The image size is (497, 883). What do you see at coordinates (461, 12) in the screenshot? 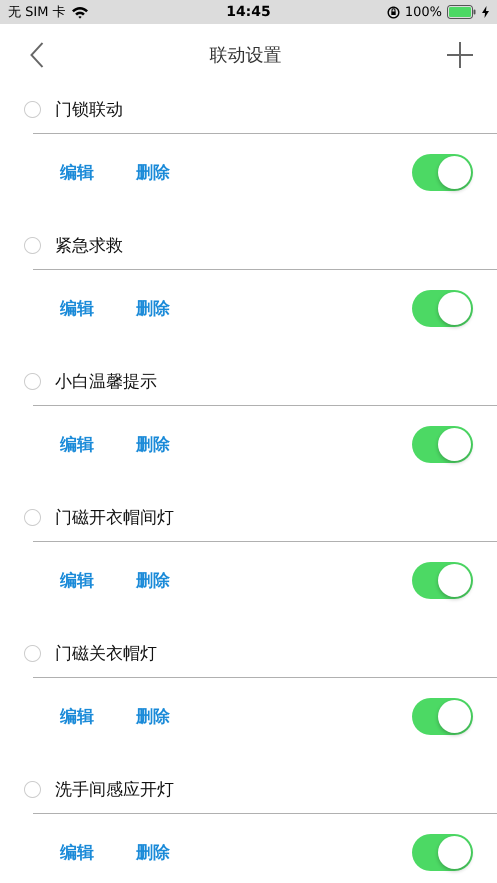
I see `battery-icon` at bounding box center [461, 12].